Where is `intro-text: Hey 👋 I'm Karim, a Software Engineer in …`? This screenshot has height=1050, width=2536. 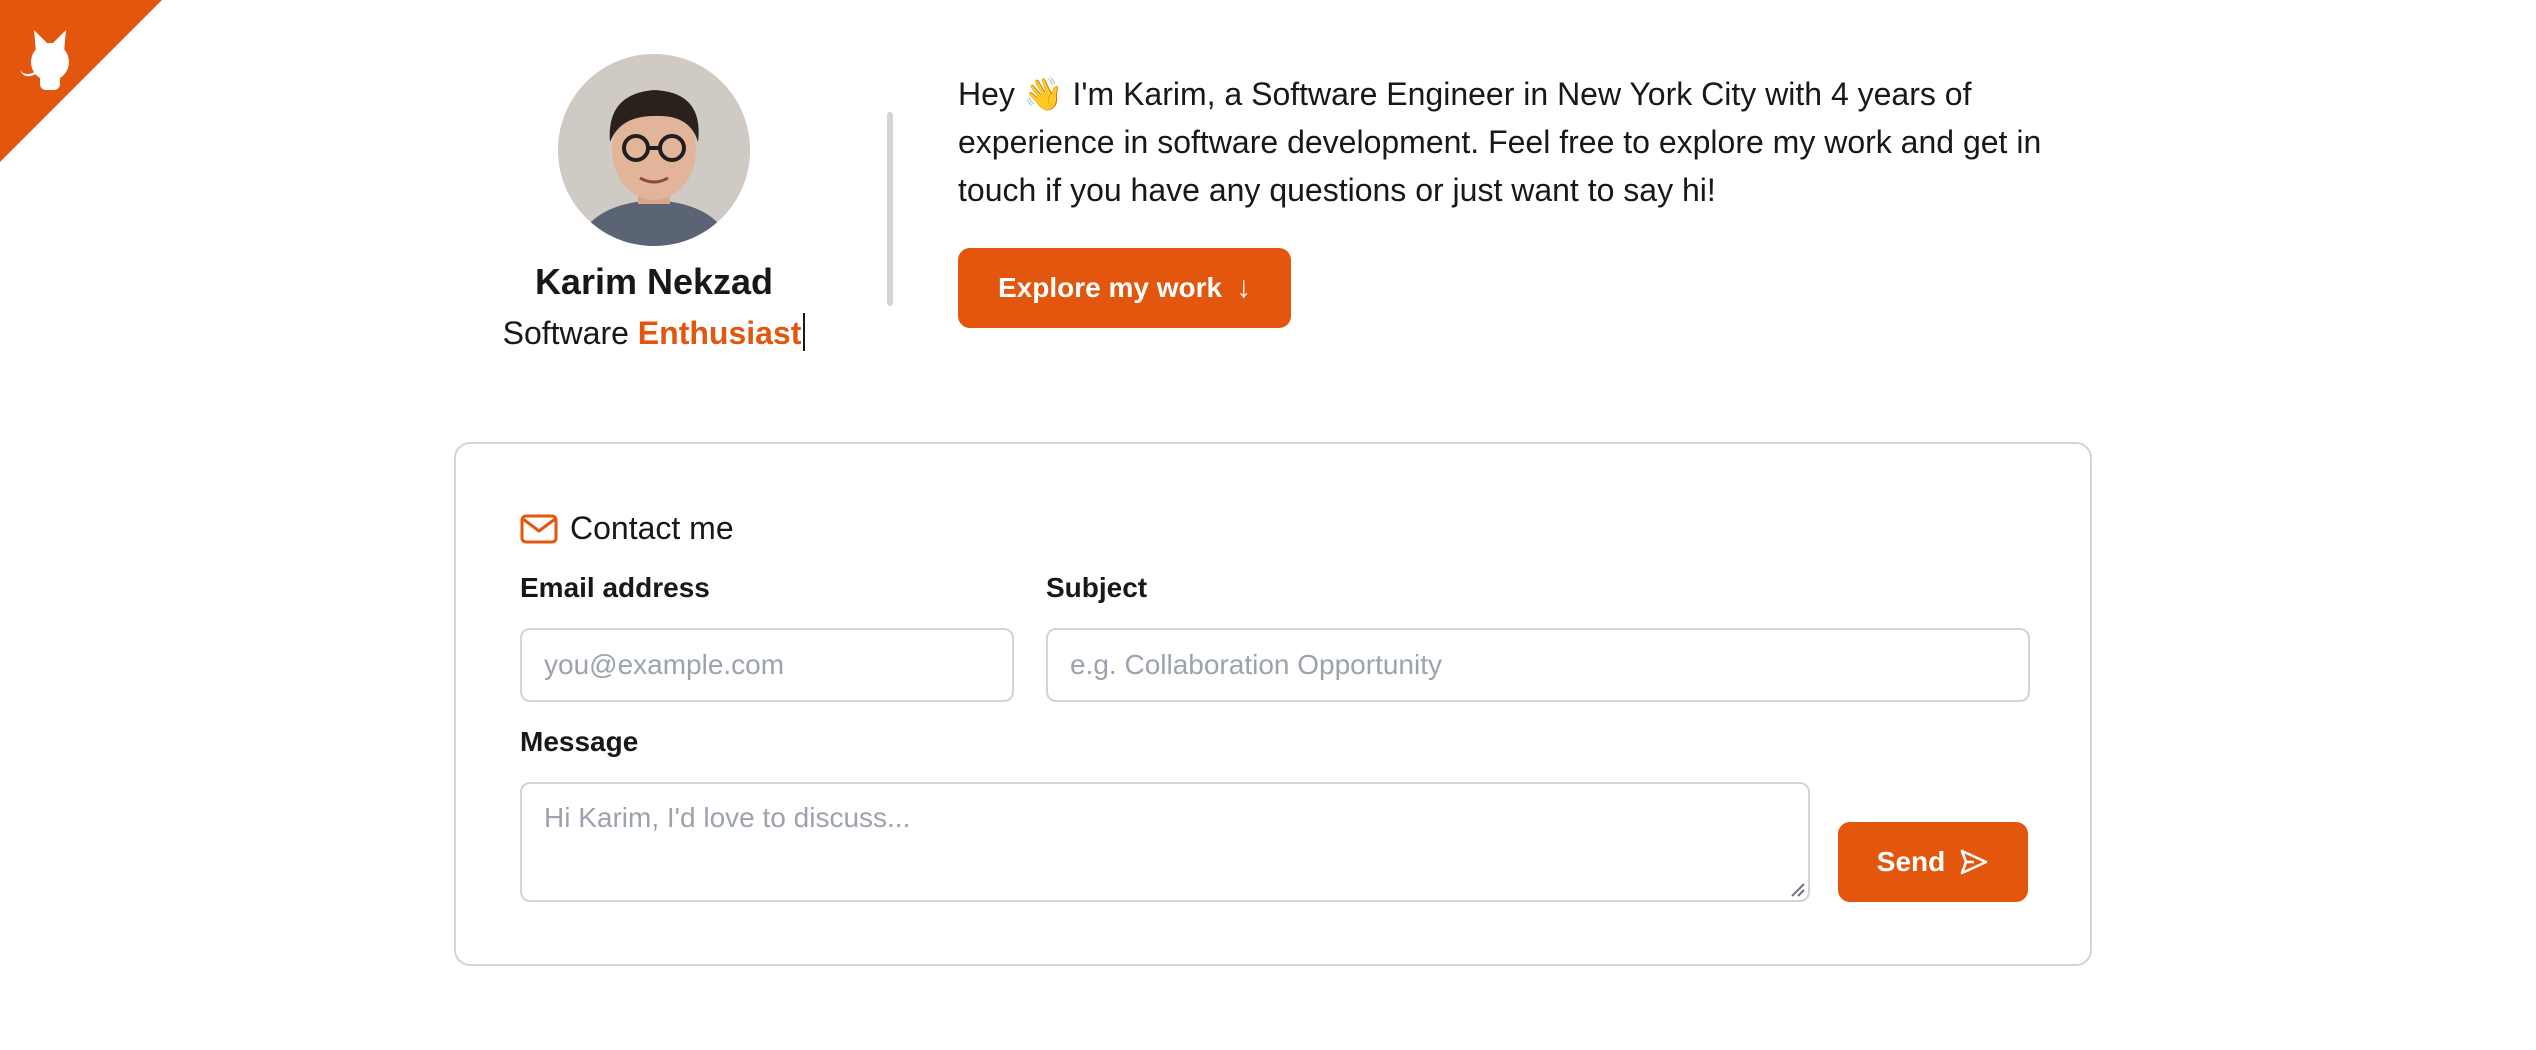 intro-text: Hey 👋 I'm Karim, a Software Engineer in … is located at coordinates (1500, 142).